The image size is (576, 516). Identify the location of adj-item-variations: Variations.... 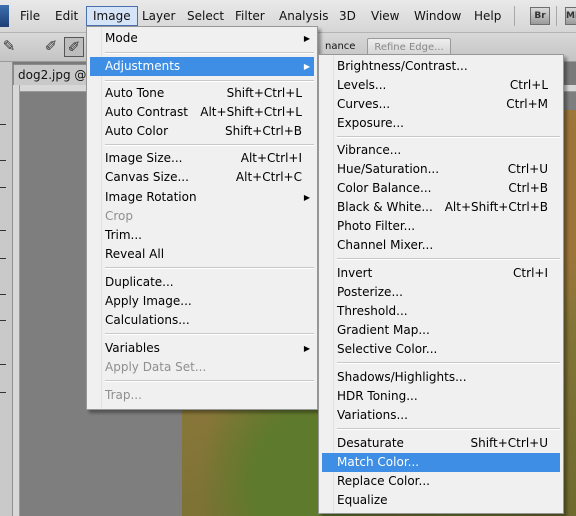
(441, 415).